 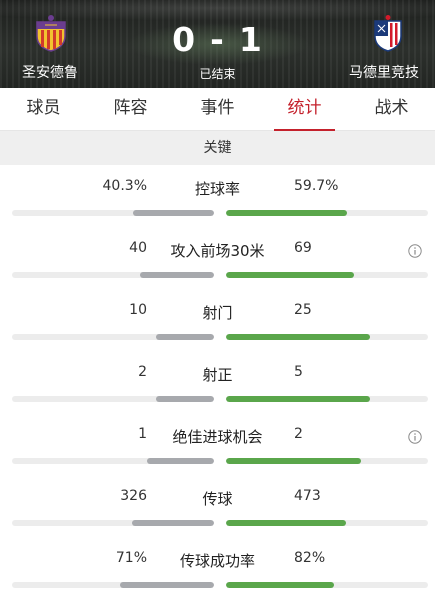 What do you see at coordinates (250, 39) in the screenshot?
I see `away-score: 1` at bounding box center [250, 39].